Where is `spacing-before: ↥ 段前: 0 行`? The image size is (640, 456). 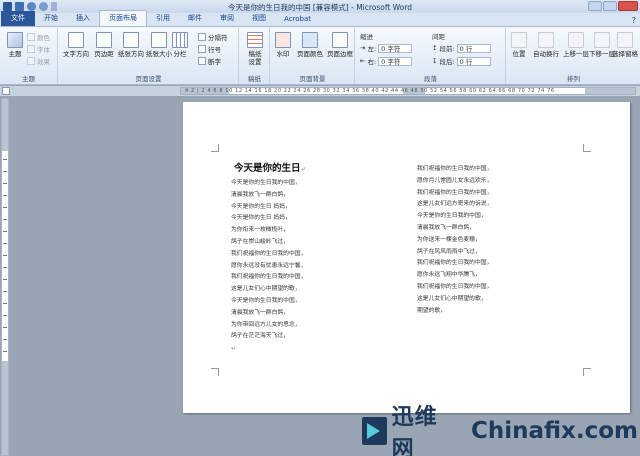 spacing-before: ↥ 段前: 0 行 is located at coordinates (461, 48).